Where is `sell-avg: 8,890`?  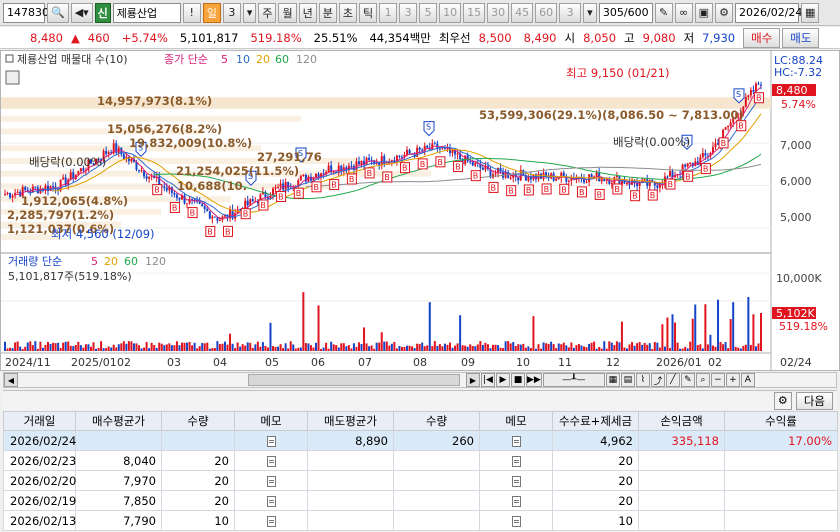
sell-avg: 8,890 is located at coordinates (350, 440).